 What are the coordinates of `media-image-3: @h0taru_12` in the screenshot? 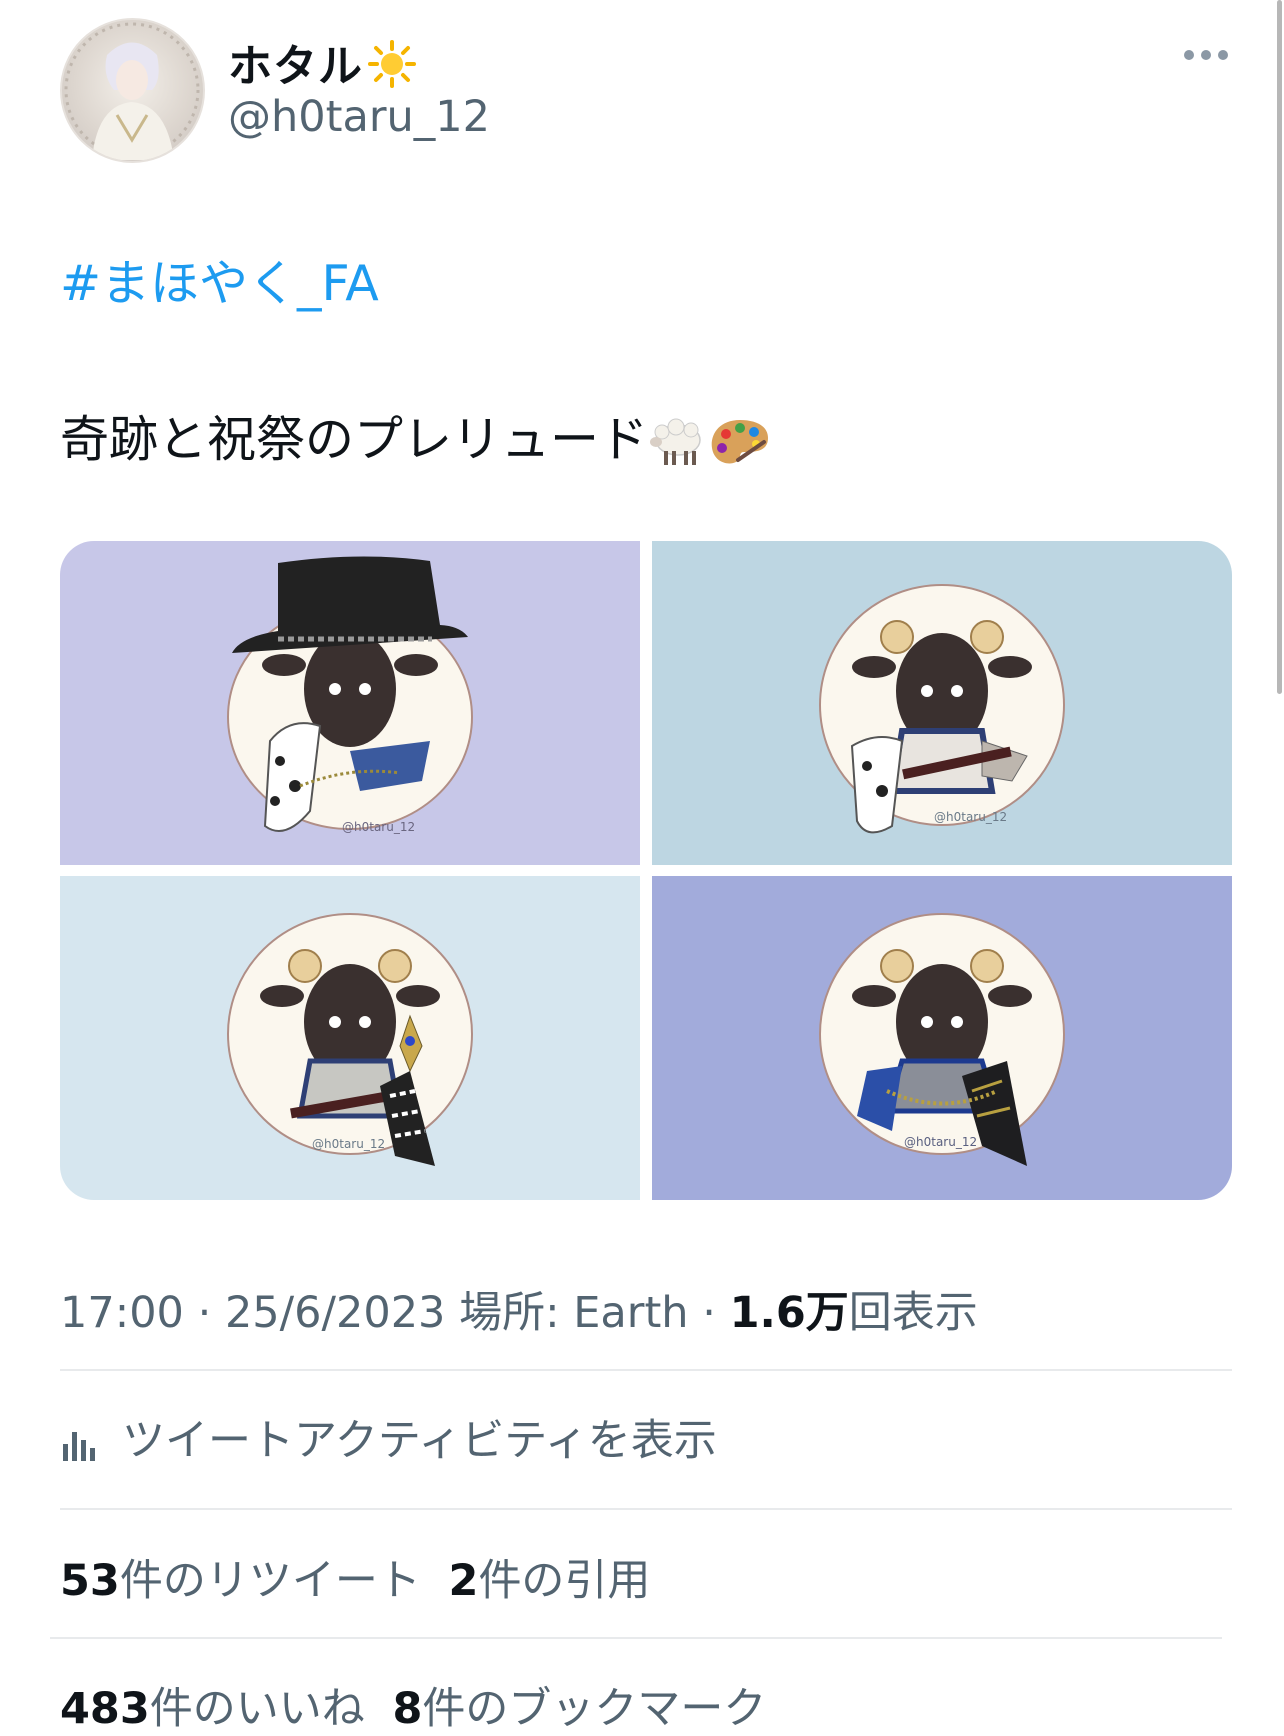 It's located at (350, 1038).